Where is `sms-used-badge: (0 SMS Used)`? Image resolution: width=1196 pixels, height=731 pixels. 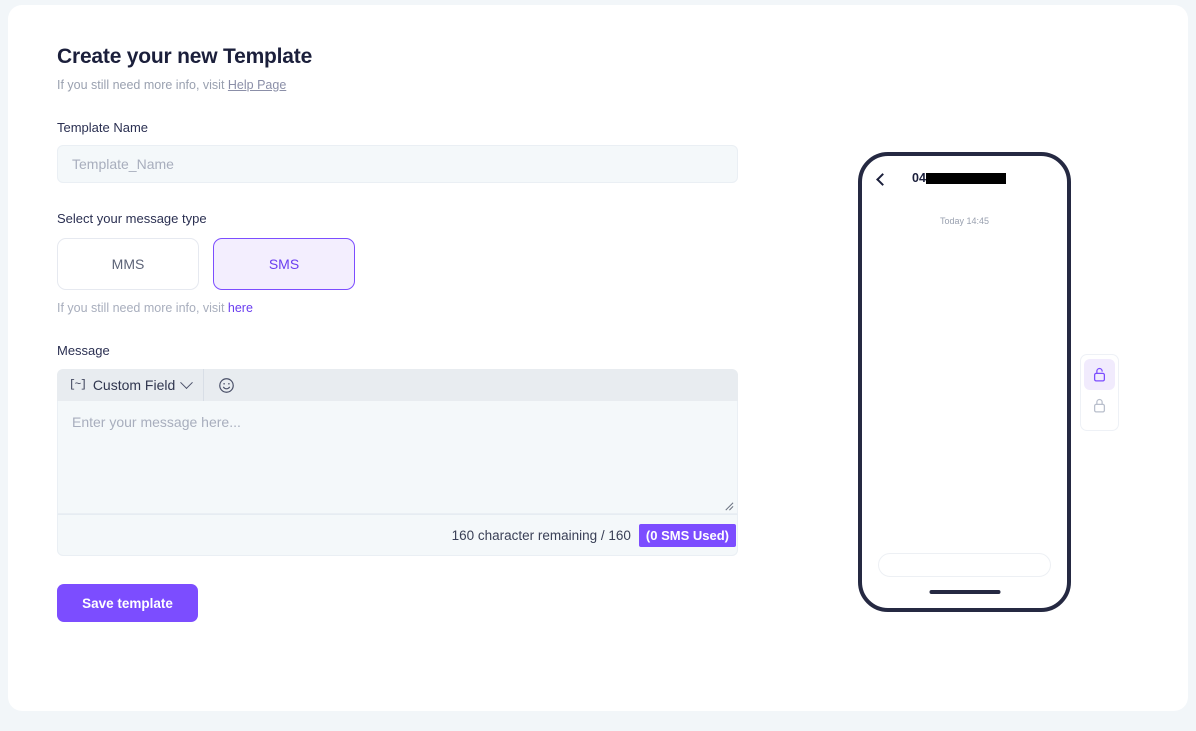 sms-used-badge: (0 SMS Used) is located at coordinates (687, 535).